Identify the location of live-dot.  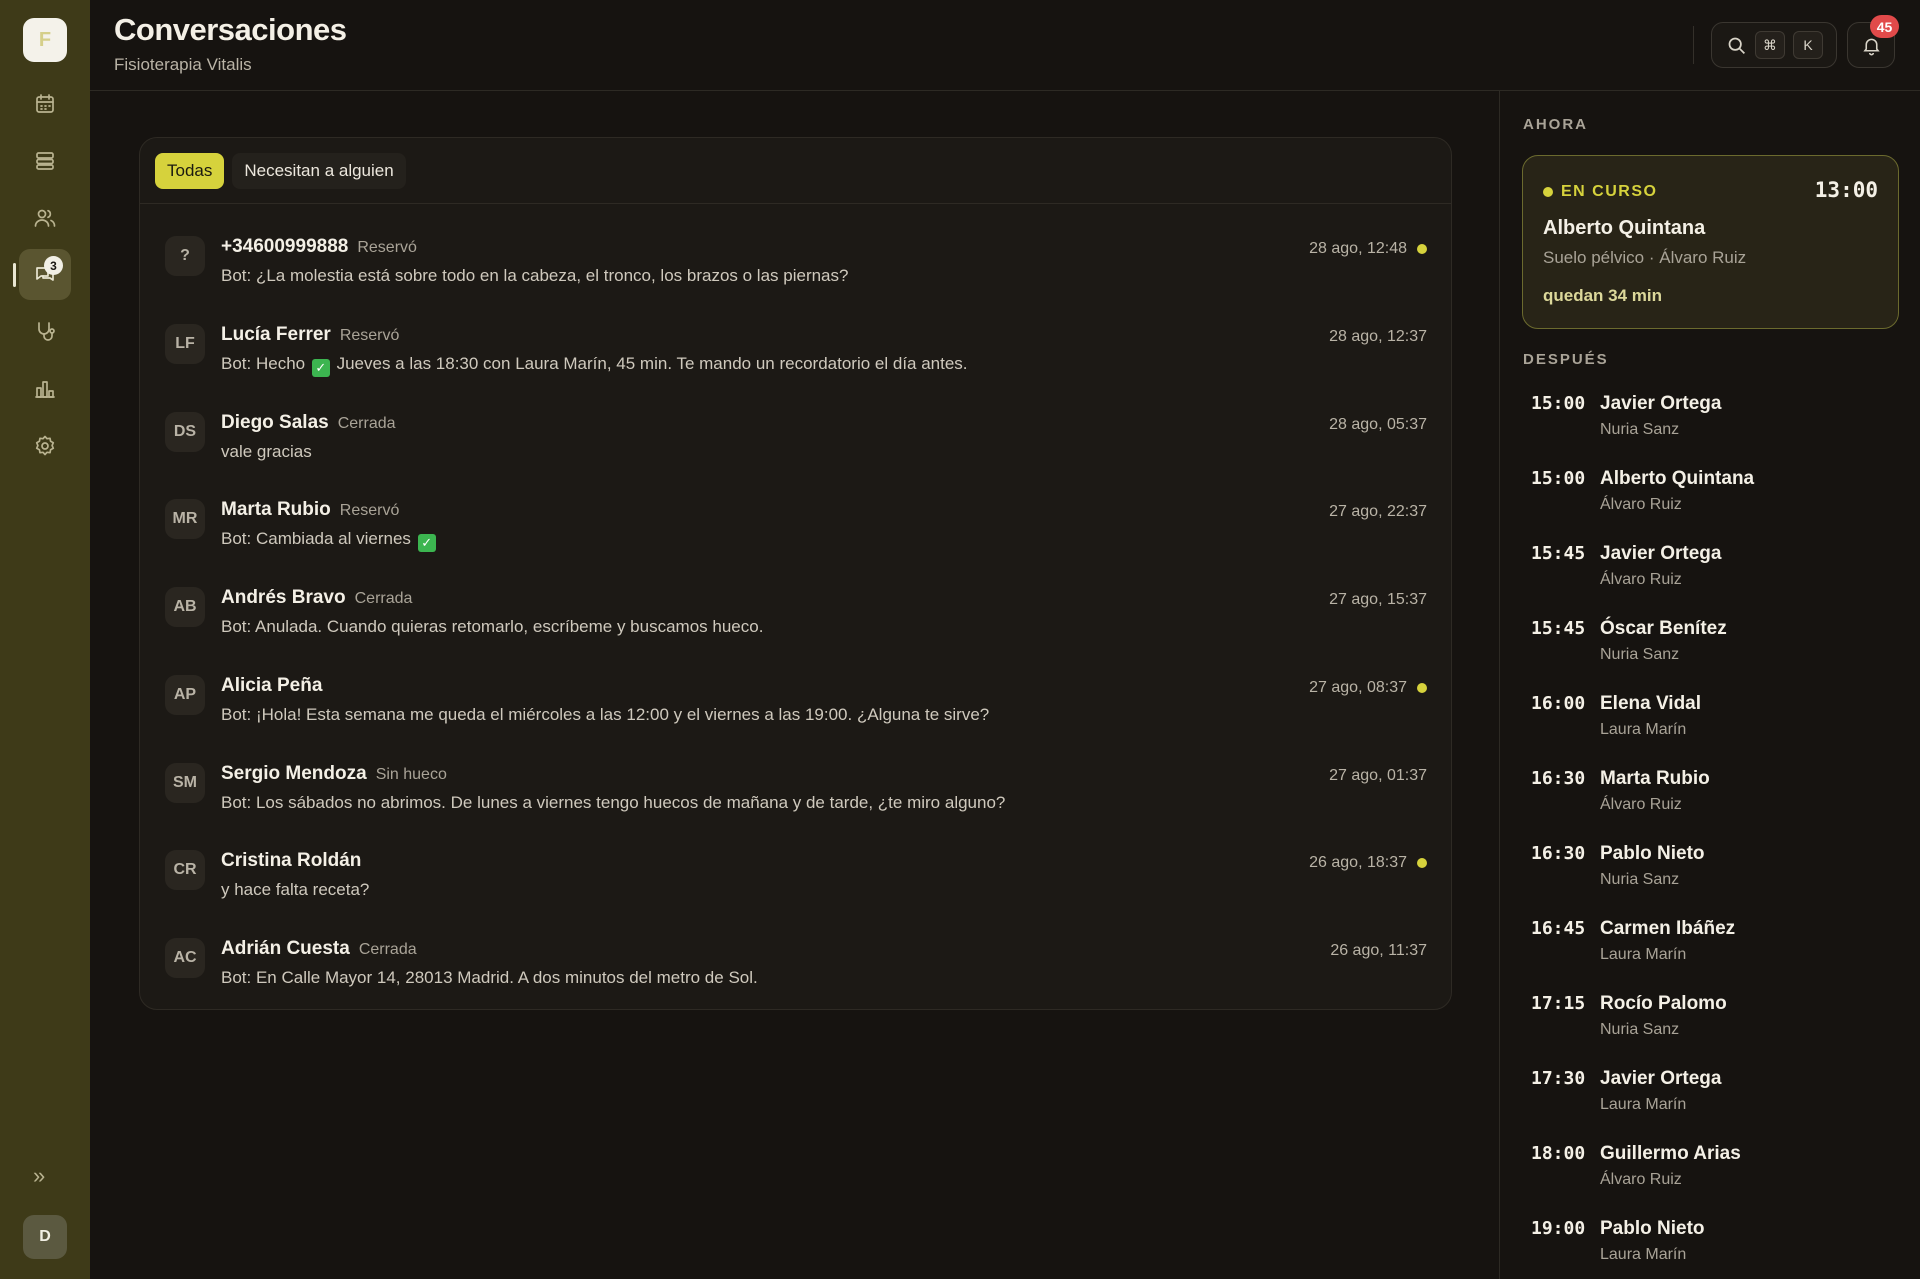
(1548, 192).